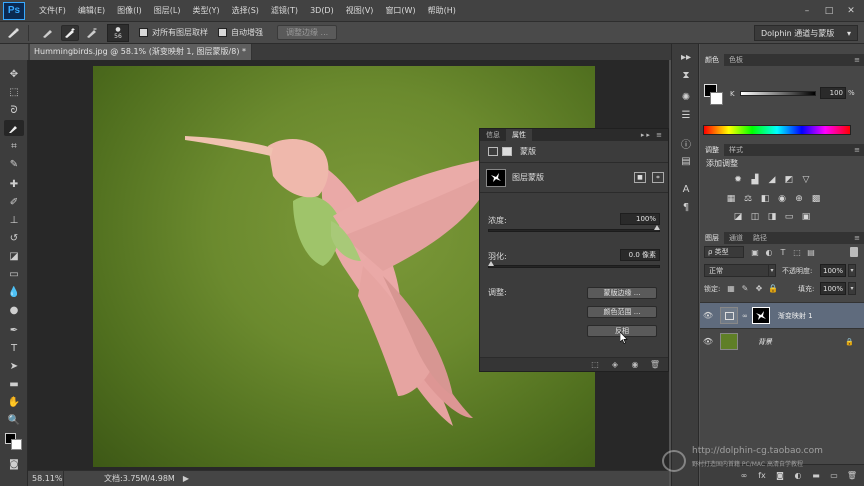  Describe the element at coordinates (14, 110) in the screenshot. I see `lasso-tool-icon: ᘐ` at that location.